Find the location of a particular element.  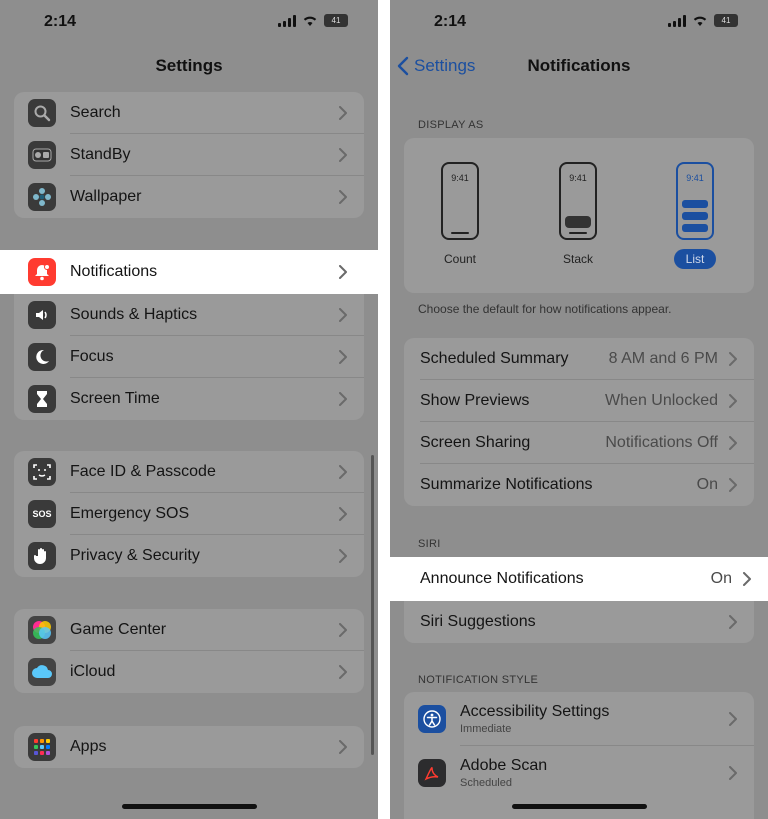

search-icon is located at coordinates (42, 113).